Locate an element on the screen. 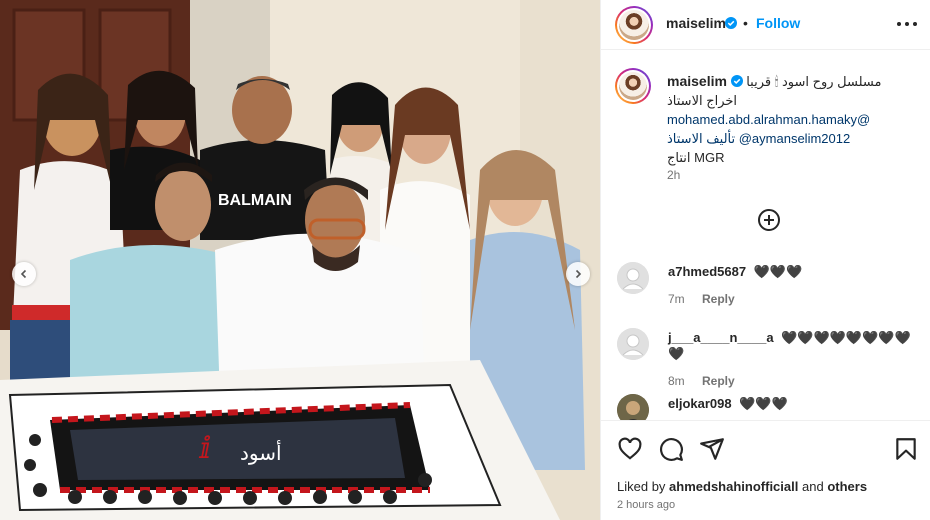  caption-avatar is located at coordinates (633, 86).